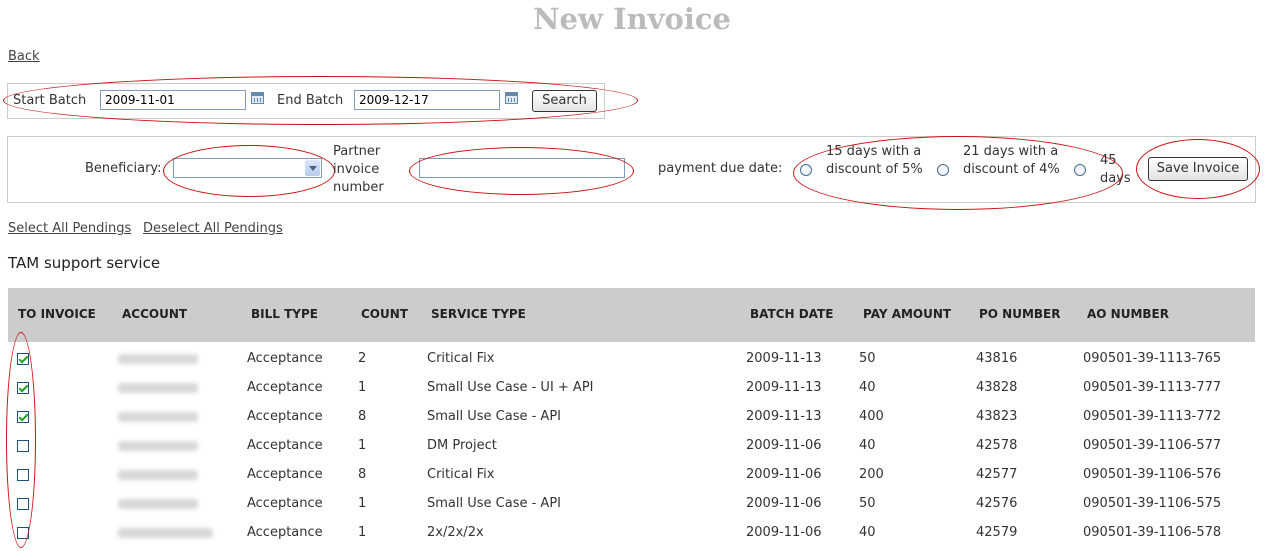  What do you see at coordinates (427, 100) in the screenshot?
I see `end-batch-input` at bounding box center [427, 100].